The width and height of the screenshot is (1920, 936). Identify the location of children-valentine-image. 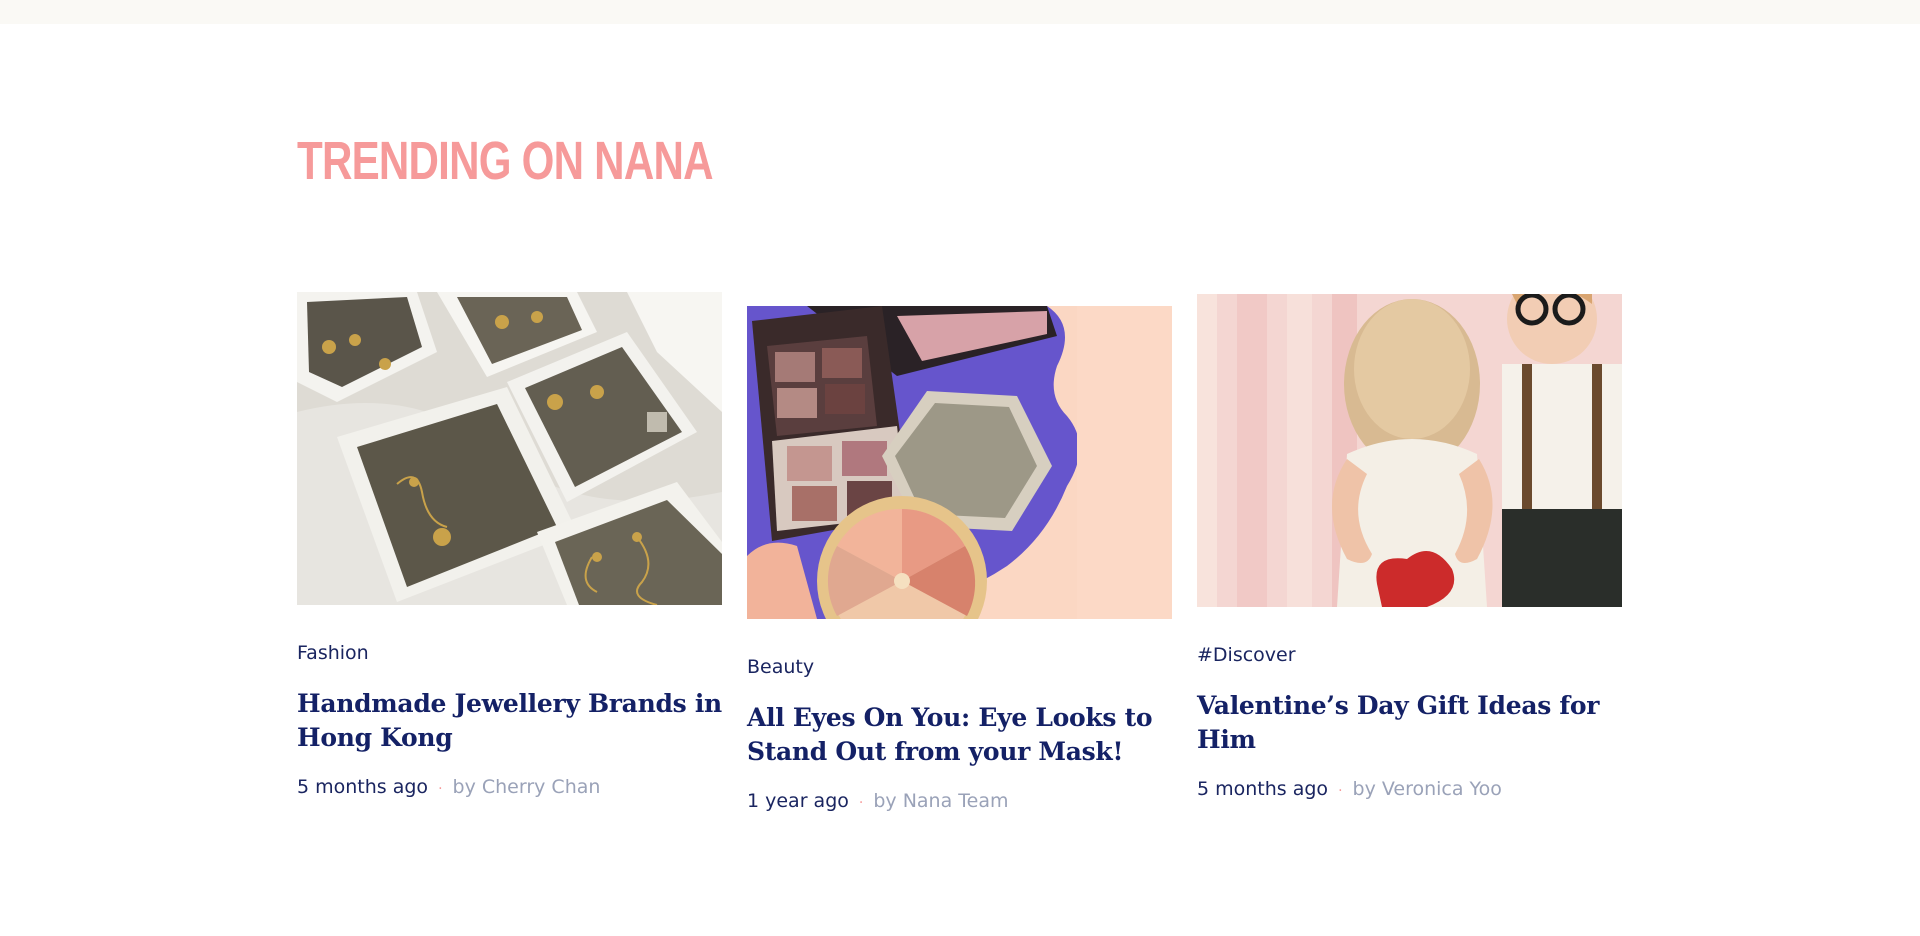
(1409, 450).